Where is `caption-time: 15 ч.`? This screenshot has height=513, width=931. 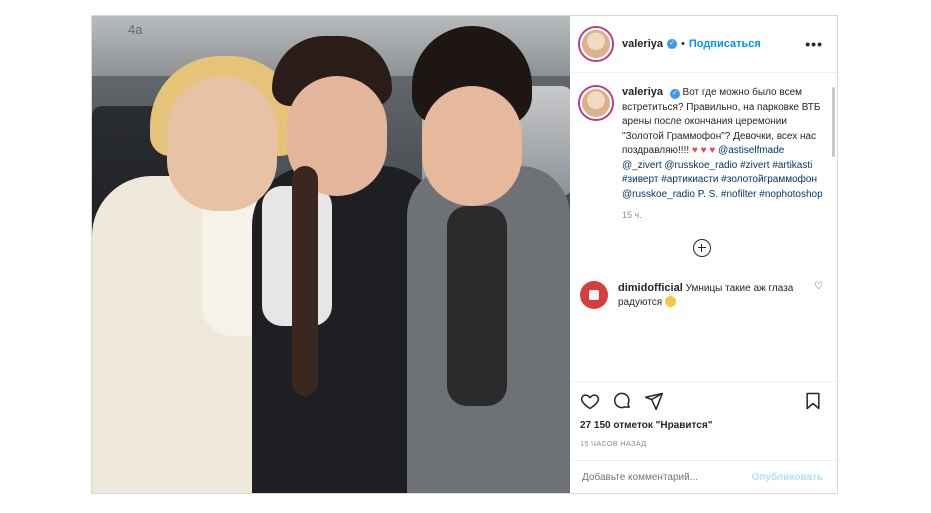
caption-time: 15 ч. is located at coordinates (632, 215).